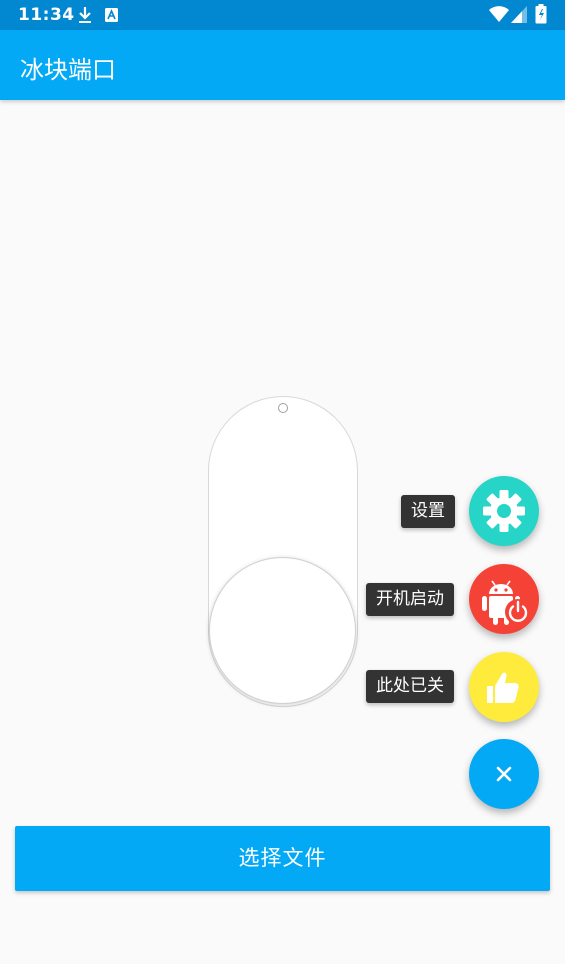 This screenshot has height=964, width=565. I want to click on download-icon, so click(85, 17).